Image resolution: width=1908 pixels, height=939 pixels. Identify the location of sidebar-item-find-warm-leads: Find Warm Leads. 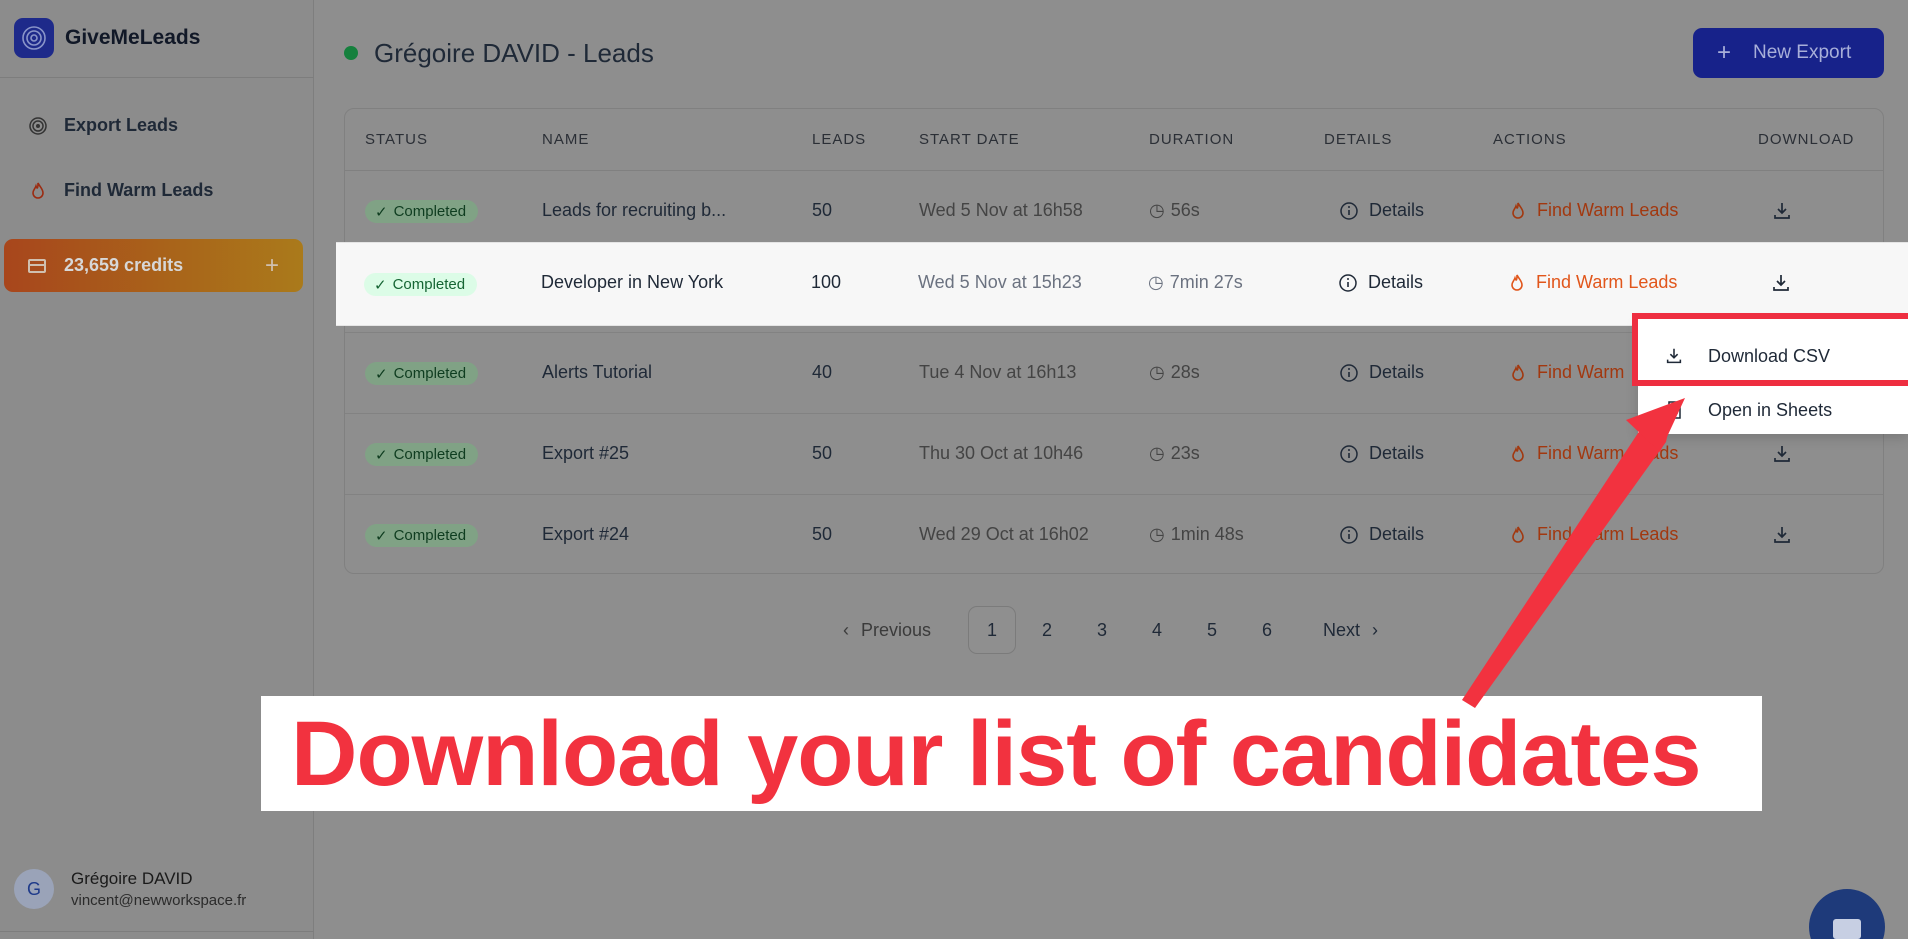
(120, 190).